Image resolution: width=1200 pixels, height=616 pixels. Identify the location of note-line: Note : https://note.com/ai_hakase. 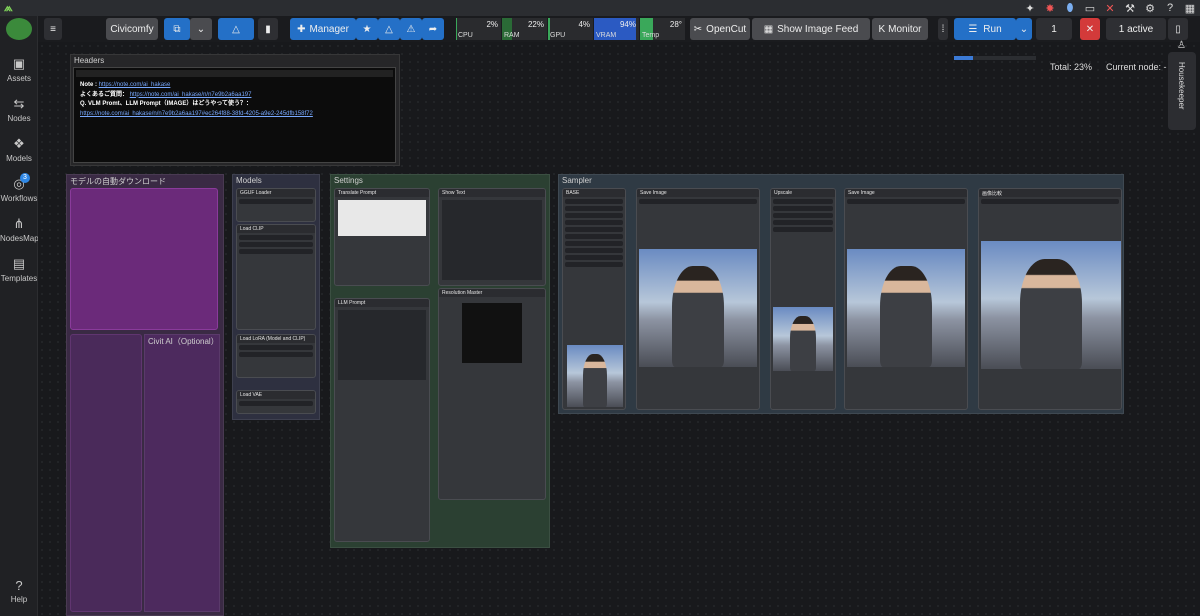
(234, 86).